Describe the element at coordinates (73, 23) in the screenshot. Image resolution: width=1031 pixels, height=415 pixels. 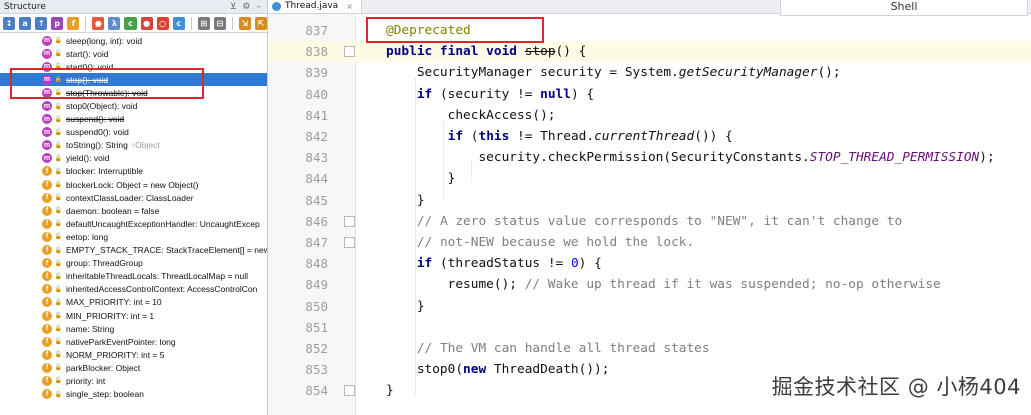
I see `show-fields-icon: f` at that location.